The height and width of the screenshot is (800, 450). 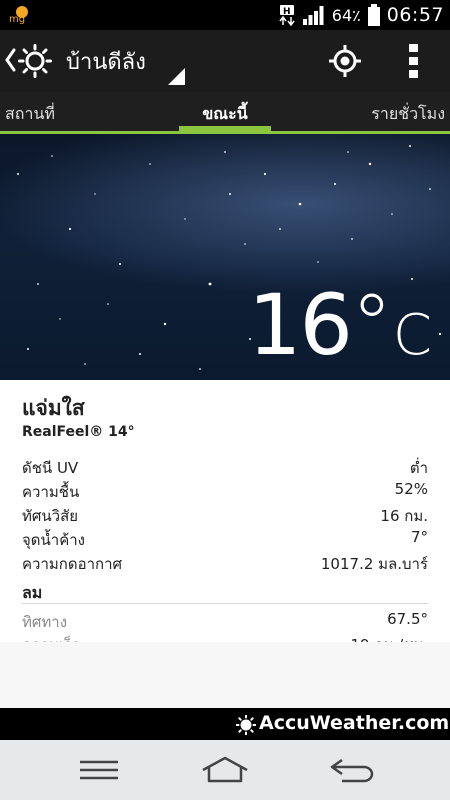 What do you see at coordinates (419, 537) in the screenshot?
I see `detail-value: 7°` at bounding box center [419, 537].